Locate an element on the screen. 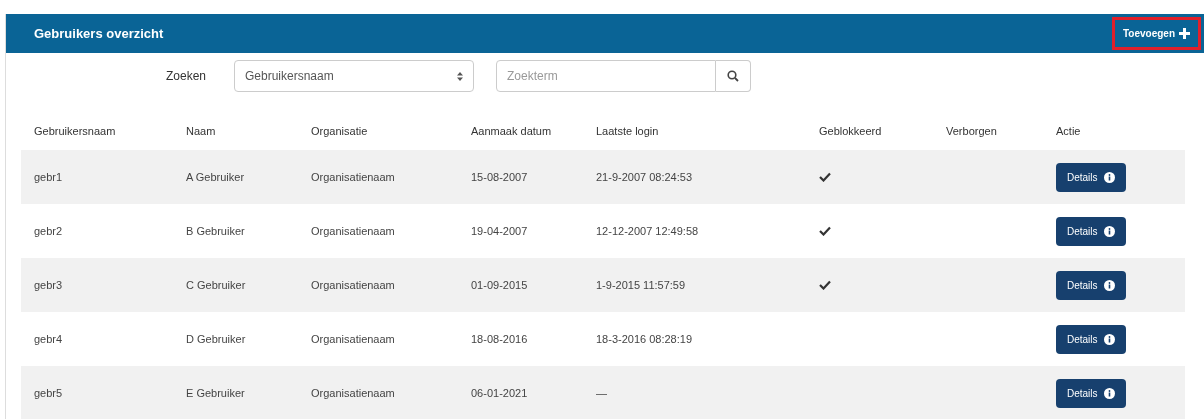  column-header: Geblokkeerd is located at coordinates (850, 131).